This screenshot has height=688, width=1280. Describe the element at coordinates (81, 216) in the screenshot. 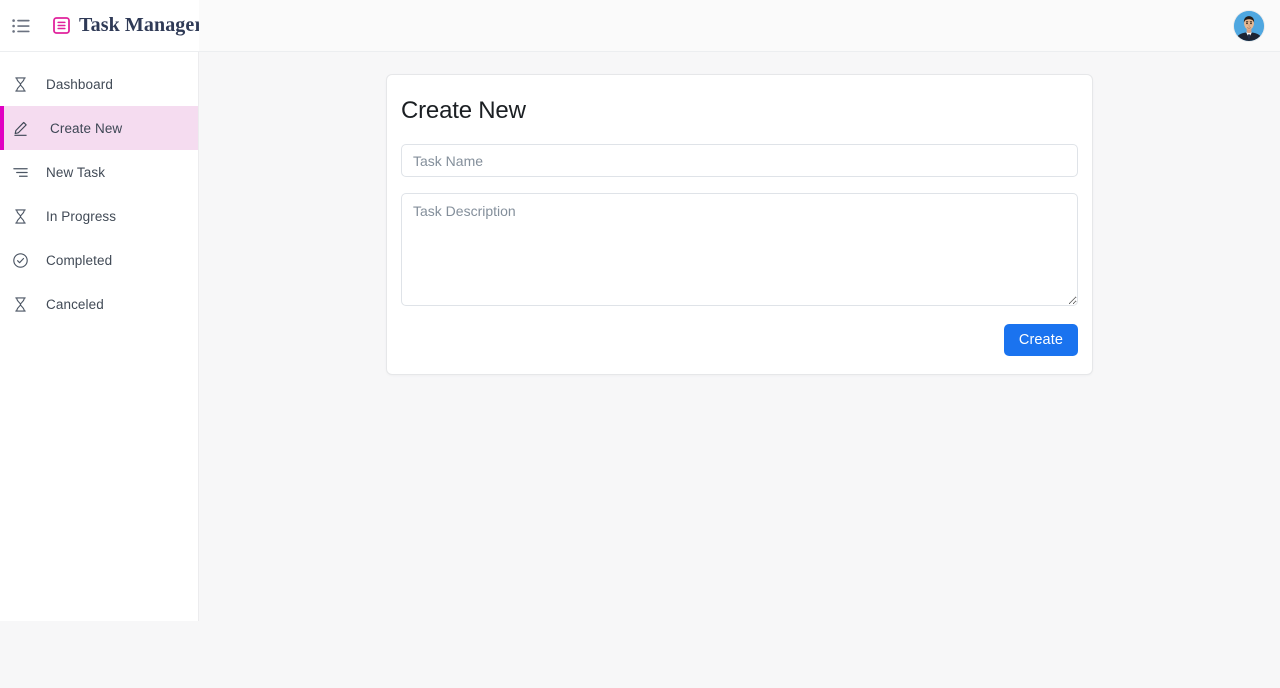

I see `sidebar-item-label: In Progress` at that location.